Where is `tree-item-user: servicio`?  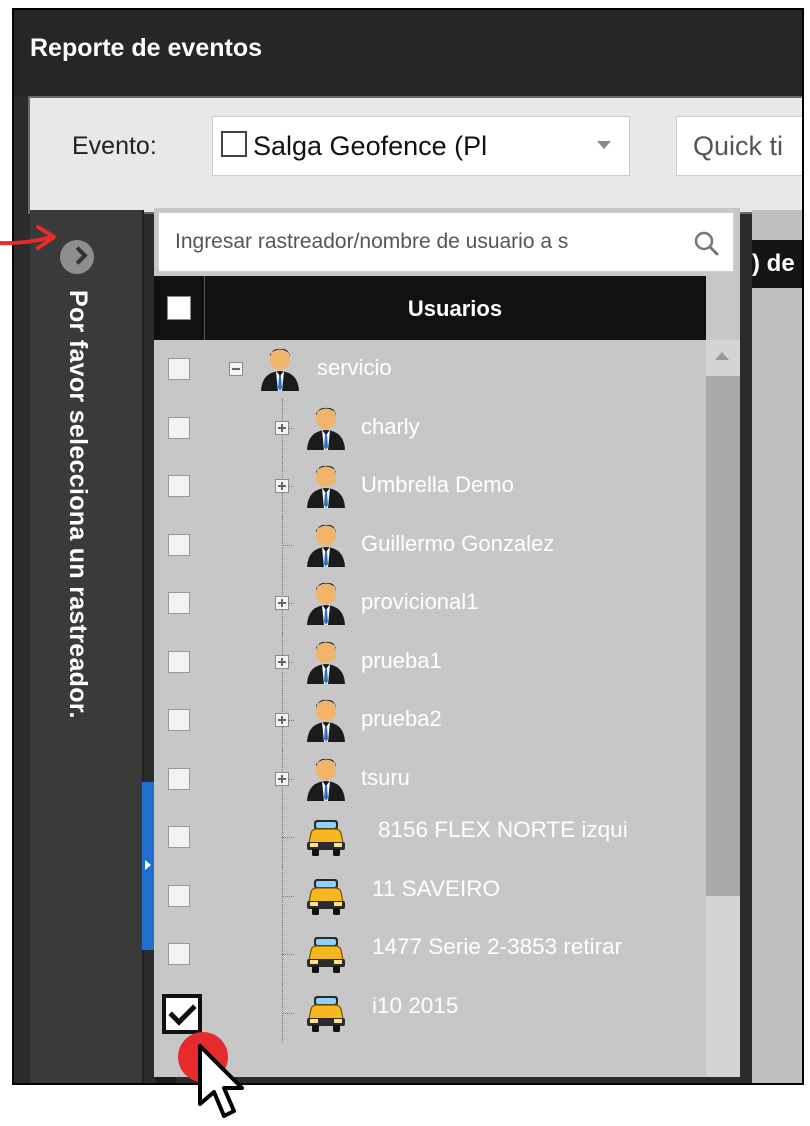
tree-item-user: servicio is located at coordinates (430, 369).